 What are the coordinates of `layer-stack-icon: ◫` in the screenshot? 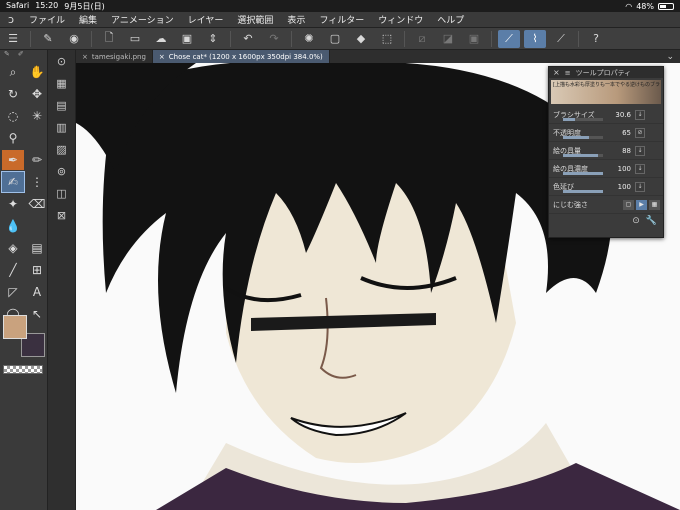 It's located at (62, 193).